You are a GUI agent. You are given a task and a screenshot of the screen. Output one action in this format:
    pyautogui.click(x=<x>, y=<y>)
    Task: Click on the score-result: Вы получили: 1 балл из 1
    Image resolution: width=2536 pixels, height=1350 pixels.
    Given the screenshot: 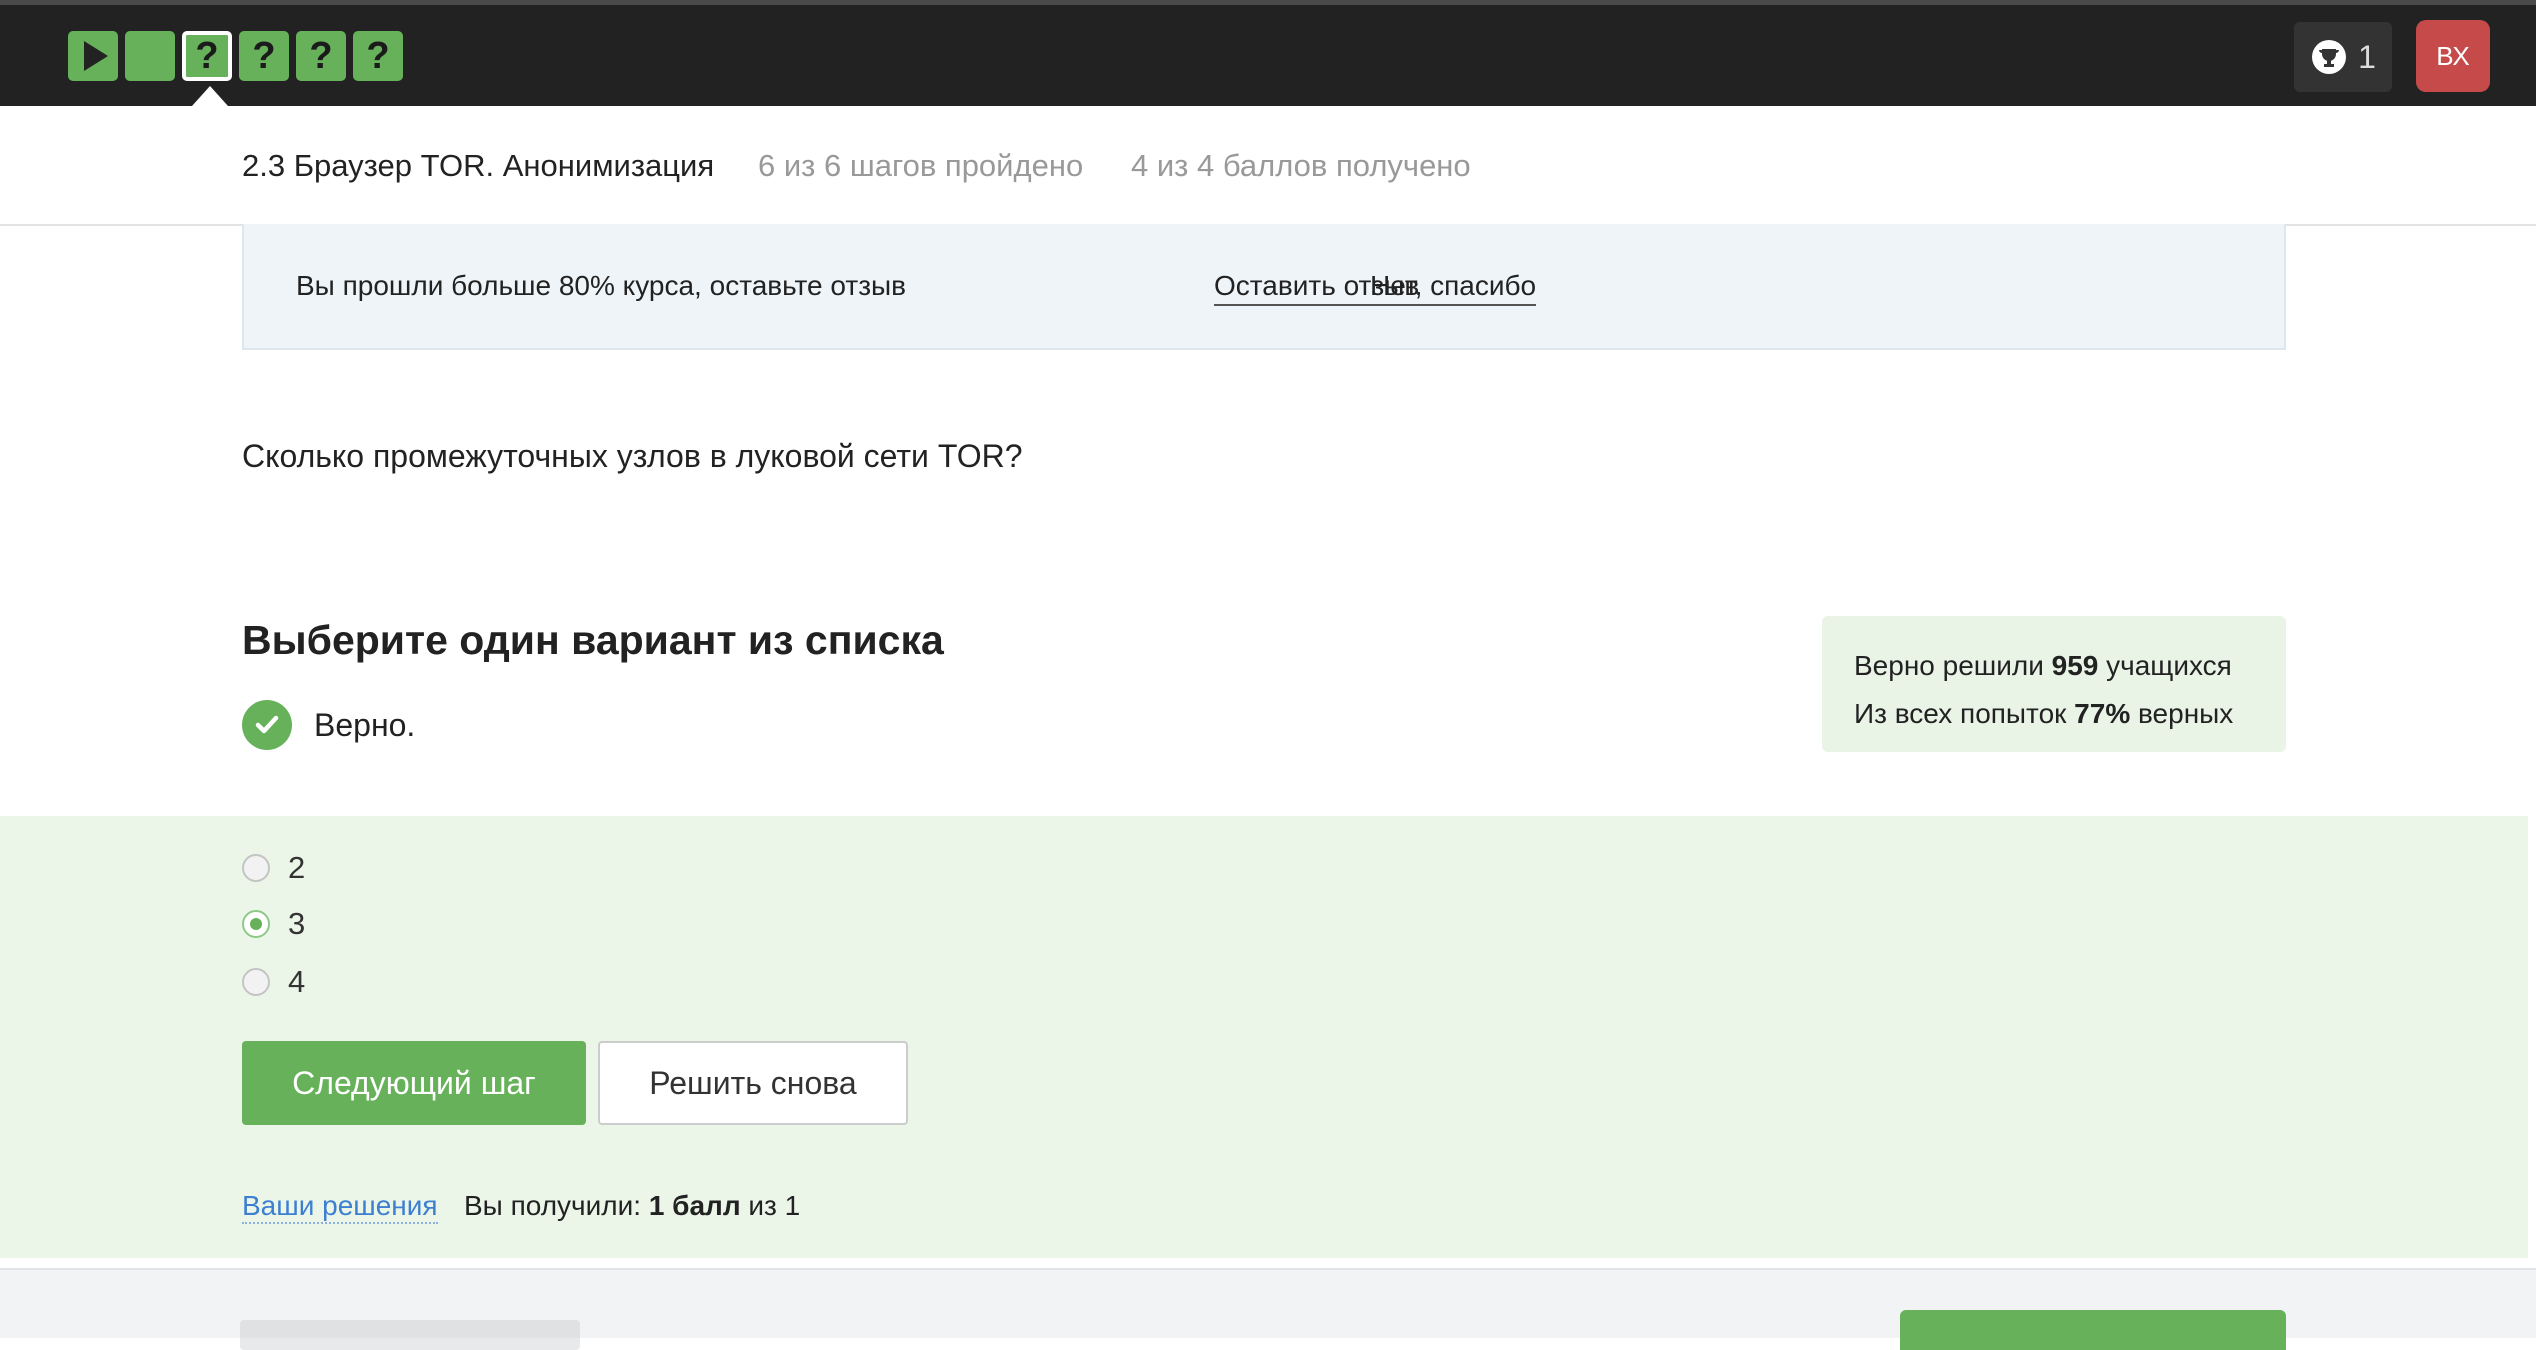 What is the action you would take?
    pyautogui.click(x=632, y=1205)
    